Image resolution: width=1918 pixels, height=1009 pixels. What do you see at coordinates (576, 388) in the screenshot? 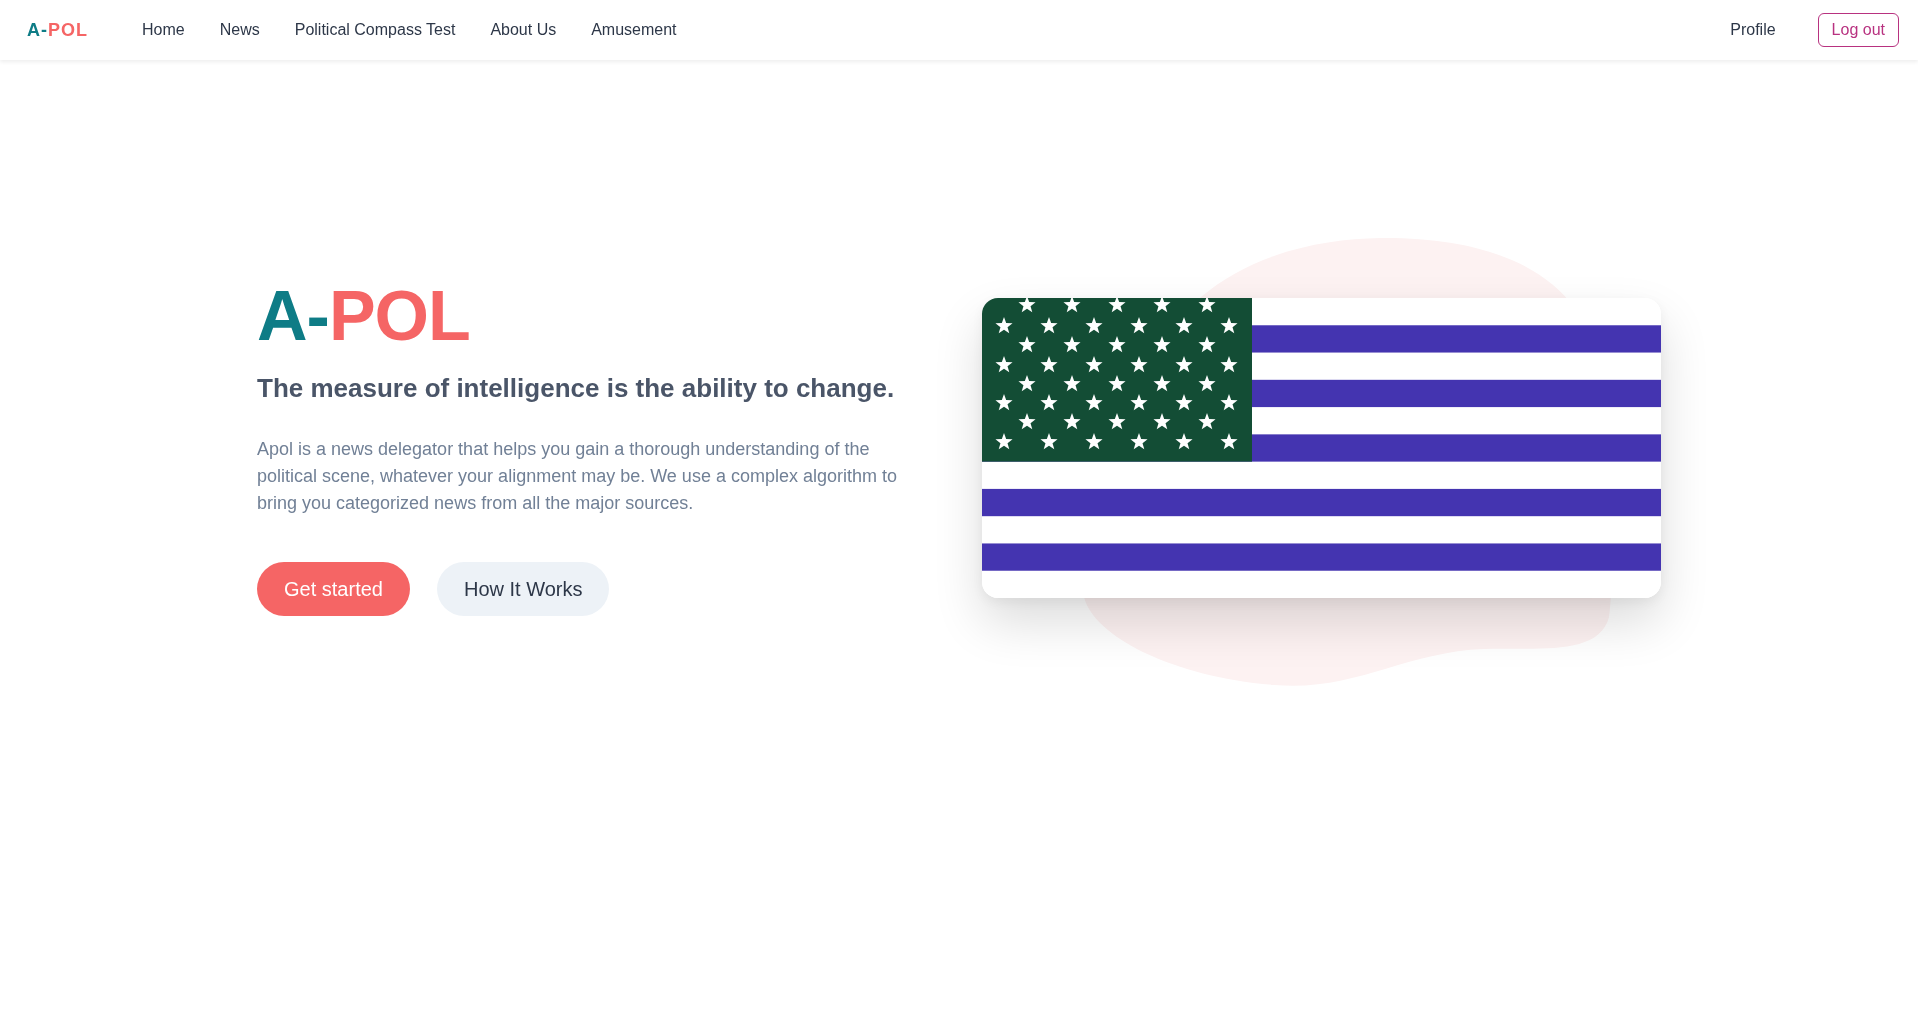
I see `hero-tagline: The measure of intelligence is the ability to change.` at bounding box center [576, 388].